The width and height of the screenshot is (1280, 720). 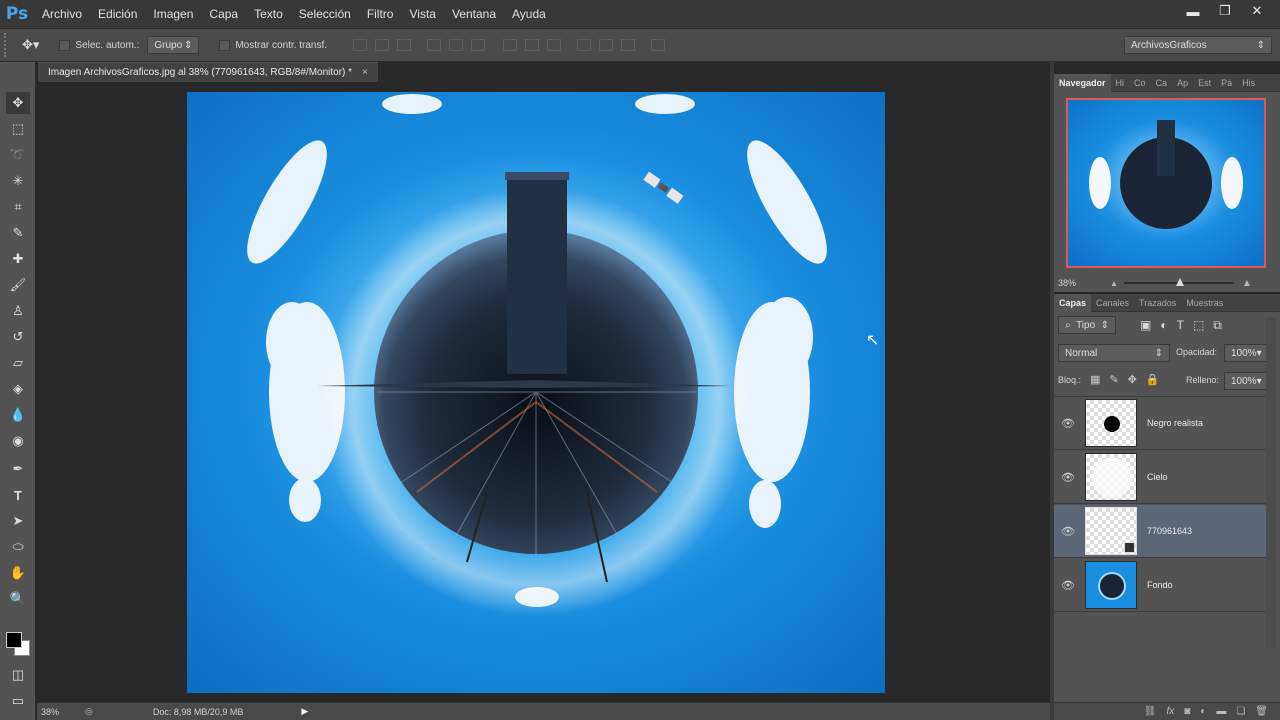 What do you see at coordinates (18, 441) in the screenshot?
I see `dodge-tool-icon: ◉` at bounding box center [18, 441].